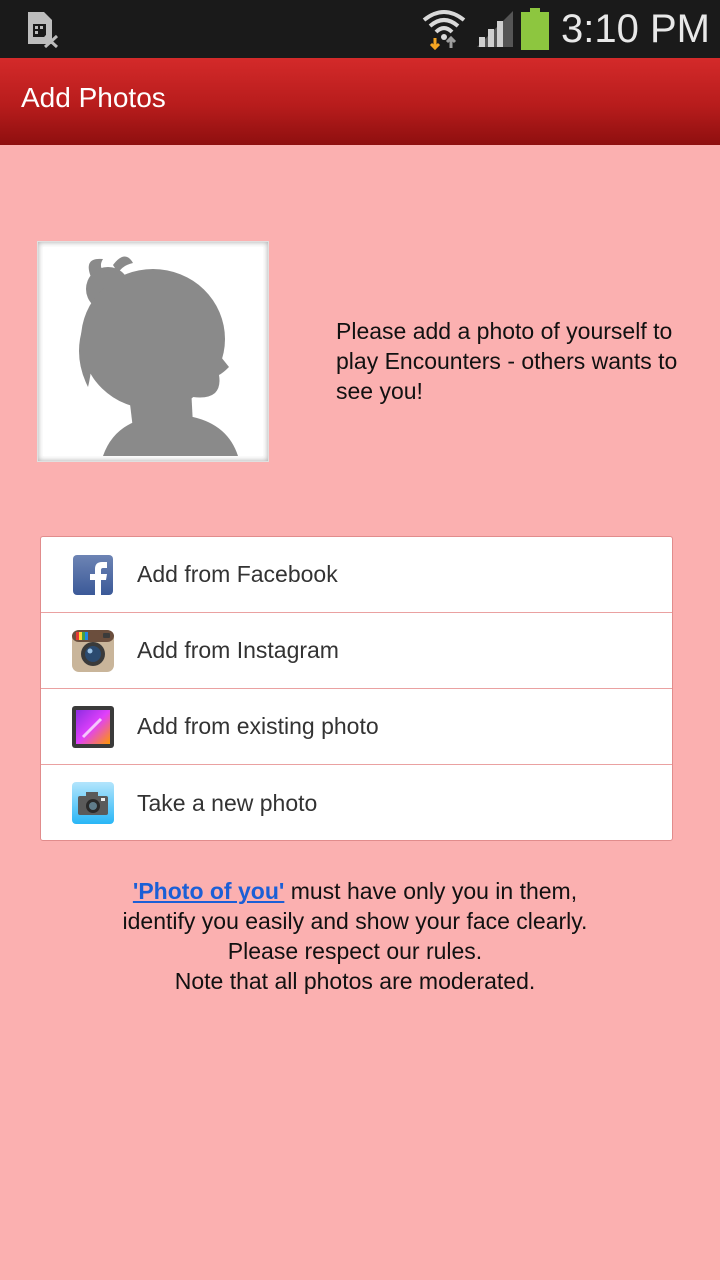  What do you see at coordinates (238, 650) in the screenshot?
I see `option-label: Add from Instagram` at bounding box center [238, 650].